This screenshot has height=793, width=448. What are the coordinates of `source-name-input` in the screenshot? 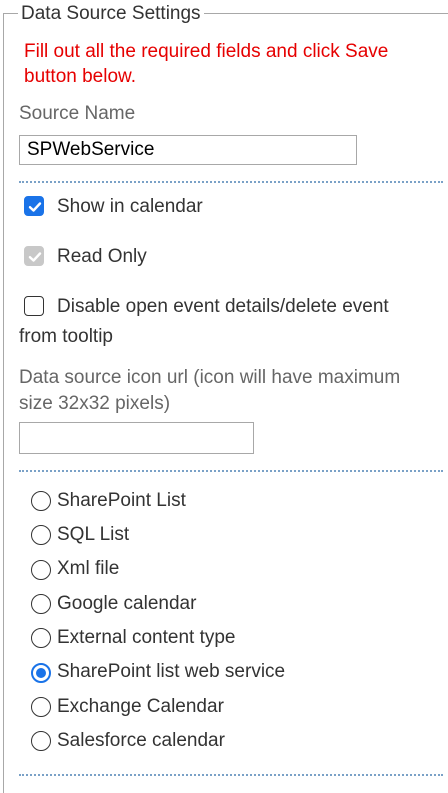 It's located at (188, 150).